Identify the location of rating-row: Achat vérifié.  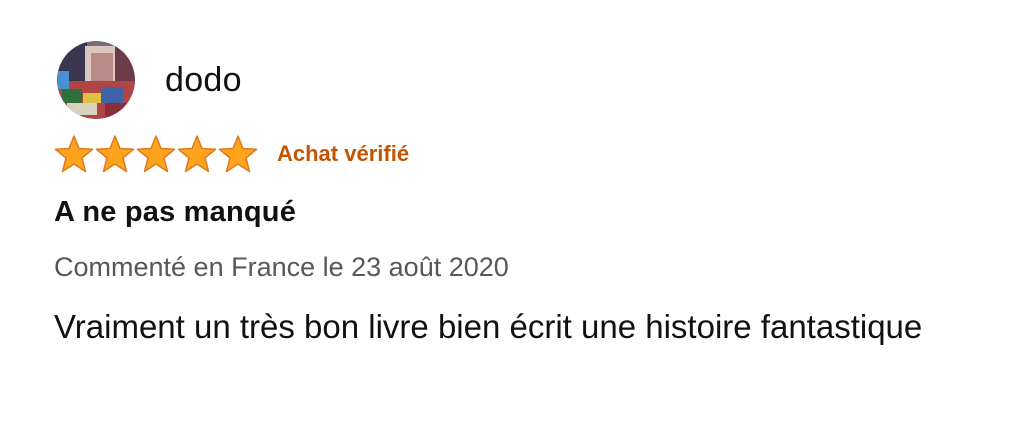
(231, 154).